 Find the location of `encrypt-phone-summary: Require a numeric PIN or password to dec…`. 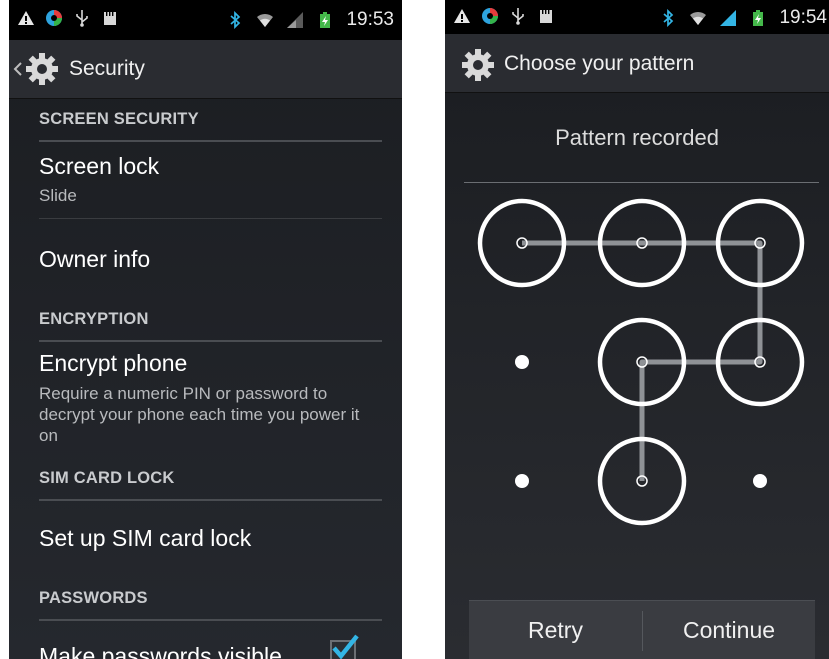

encrypt-phone-summary: Require a numeric PIN or password to dec… is located at coordinates (199, 414).